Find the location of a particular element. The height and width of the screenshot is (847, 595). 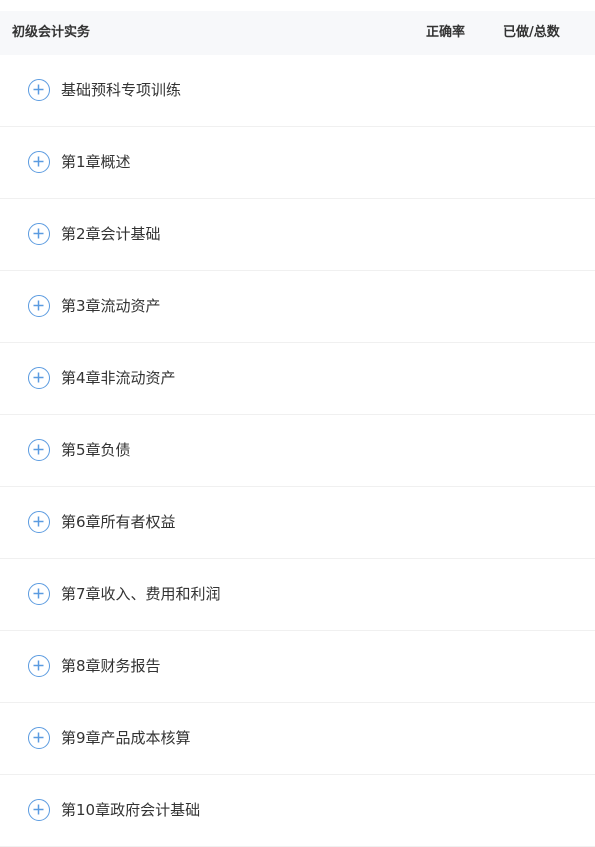

chapter-row: 第3章流动资产 is located at coordinates (297, 307).